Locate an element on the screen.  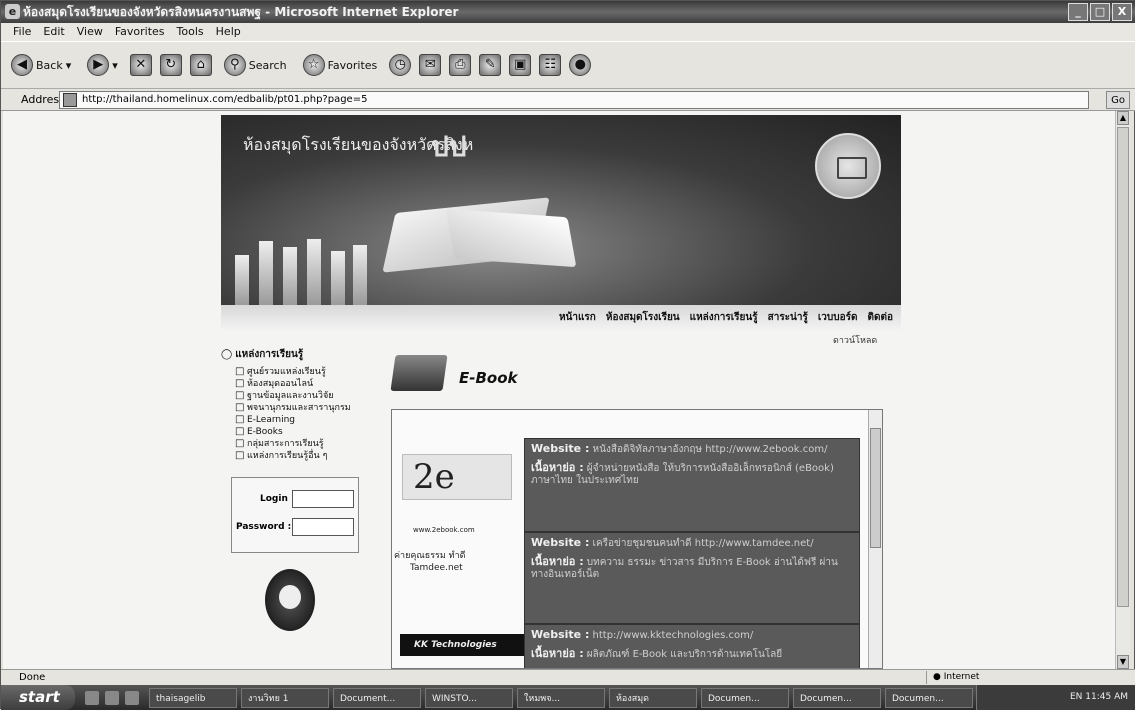
quick-launch-ie-icon is located at coordinates (92, 697).